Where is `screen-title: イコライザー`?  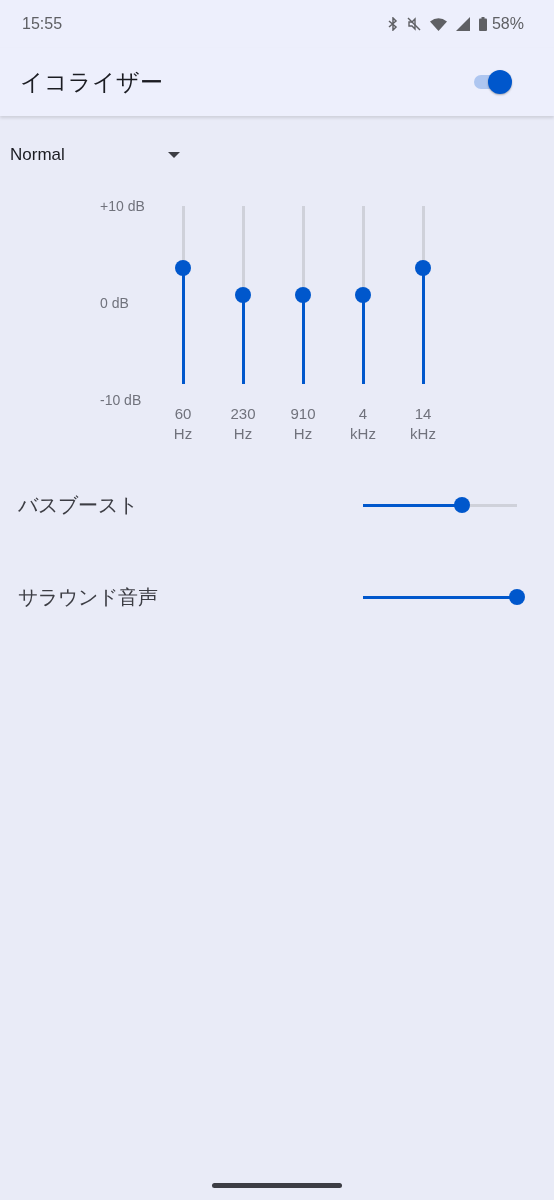 screen-title: イコライザー is located at coordinates (91, 82).